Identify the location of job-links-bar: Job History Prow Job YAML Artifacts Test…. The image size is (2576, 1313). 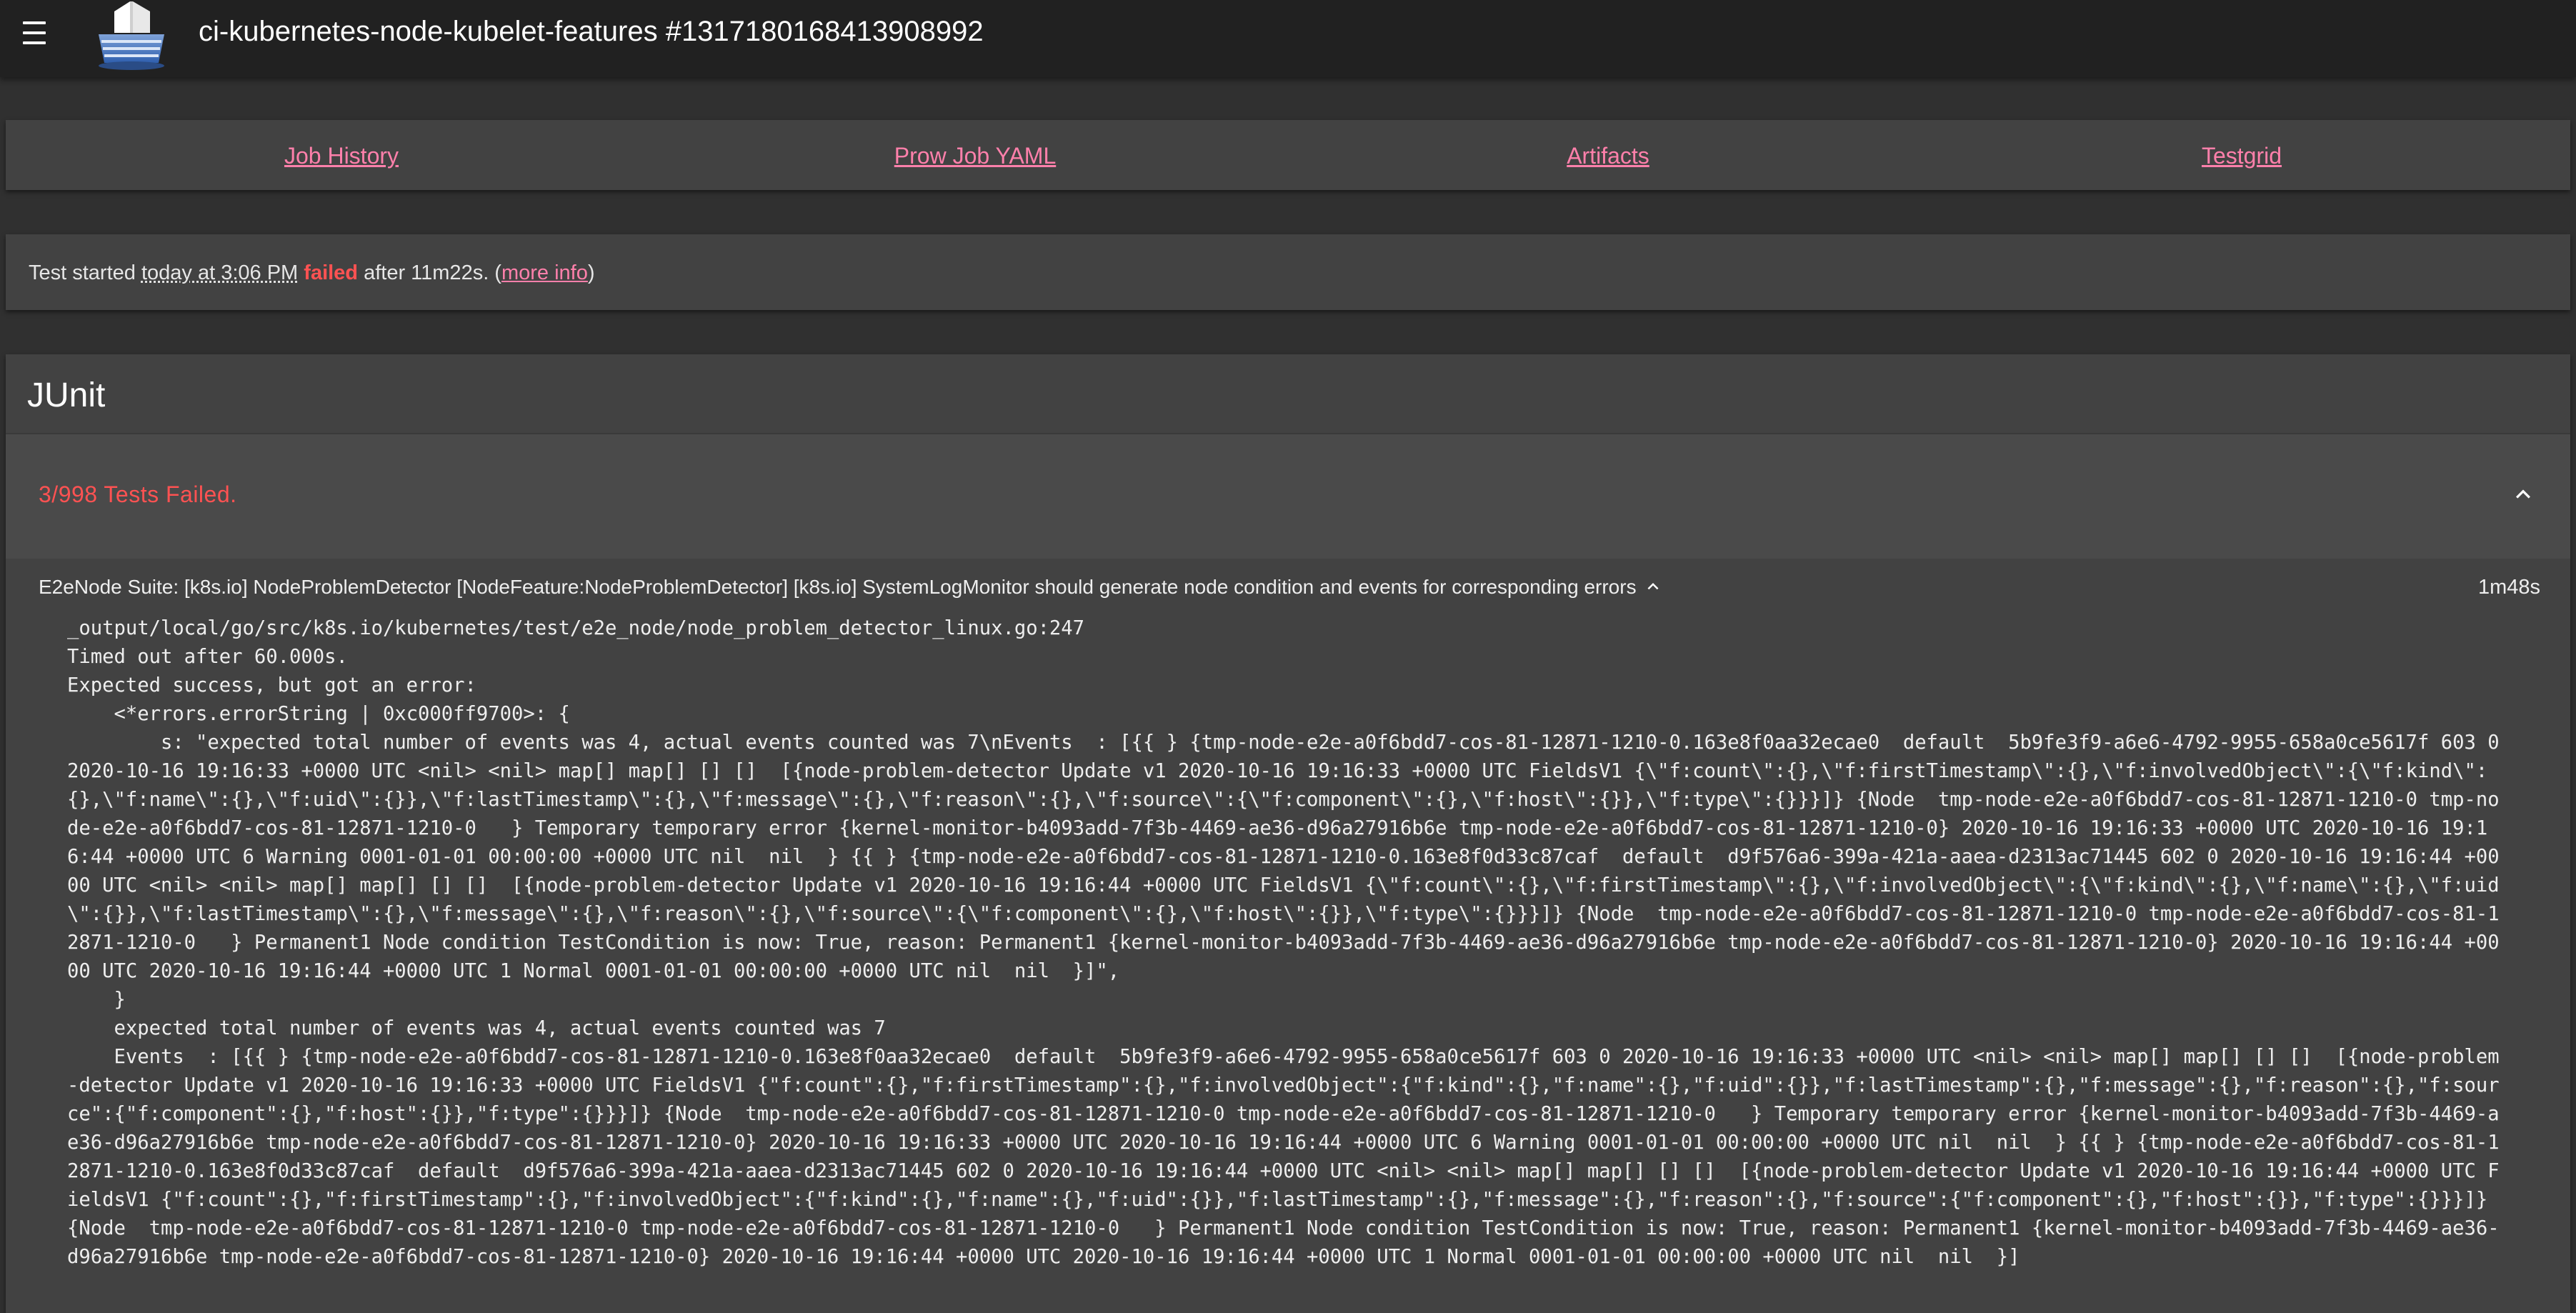
(1288, 155).